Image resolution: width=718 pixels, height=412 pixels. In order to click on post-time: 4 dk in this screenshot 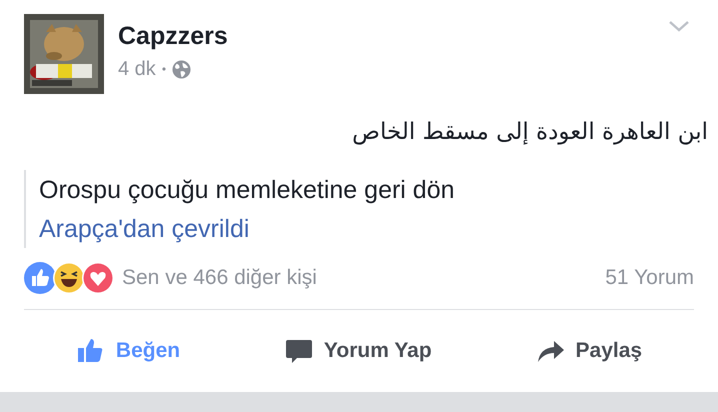, I will do `click(137, 69)`.